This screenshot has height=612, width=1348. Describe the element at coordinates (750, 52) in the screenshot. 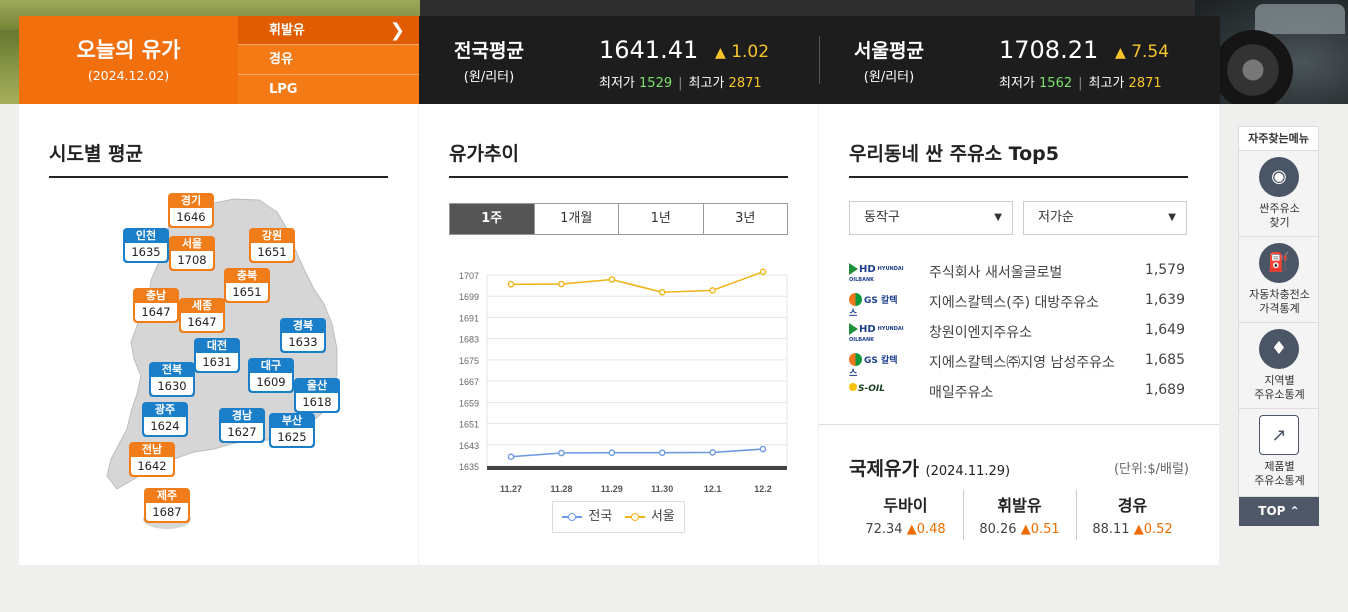

I see `national-change-value: 1.02` at that location.